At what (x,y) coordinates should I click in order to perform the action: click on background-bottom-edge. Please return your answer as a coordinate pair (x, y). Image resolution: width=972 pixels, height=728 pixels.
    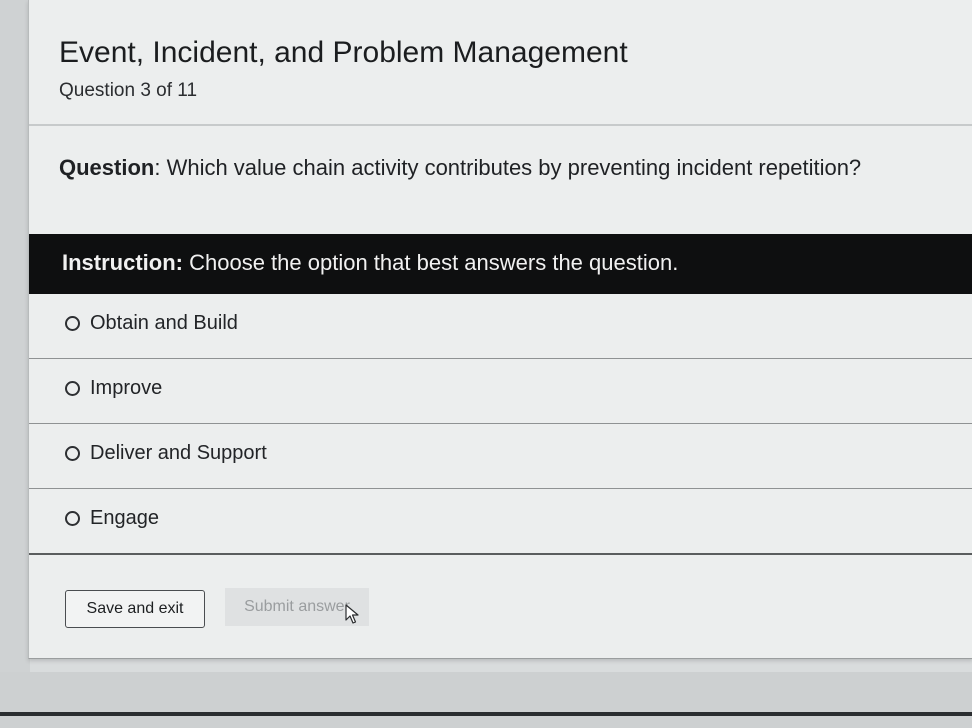
    Looking at the image, I should click on (486, 714).